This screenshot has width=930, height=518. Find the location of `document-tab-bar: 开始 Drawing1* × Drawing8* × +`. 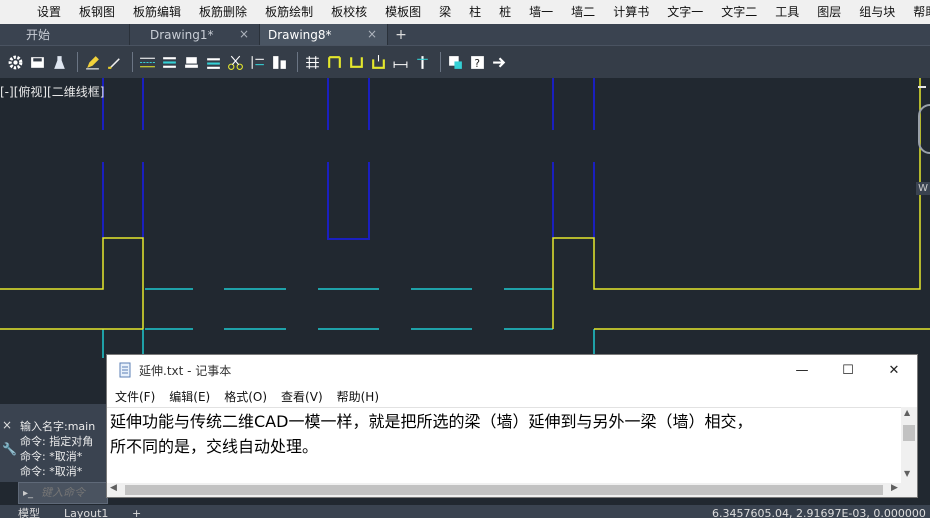

document-tab-bar: 开始 Drawing1* × Drawing8* × + is located at coordinates (465, 34).